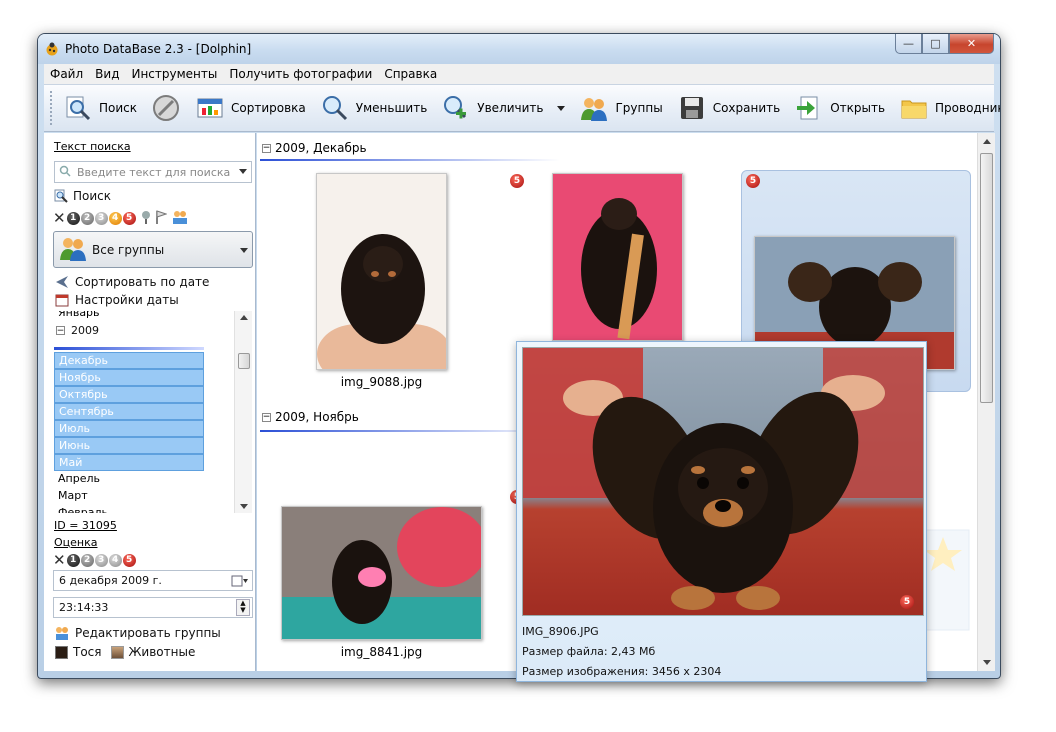 The width and height of the screenshot is (1056, 732). I want to click on search-link: Поиск, so click(82, 196).